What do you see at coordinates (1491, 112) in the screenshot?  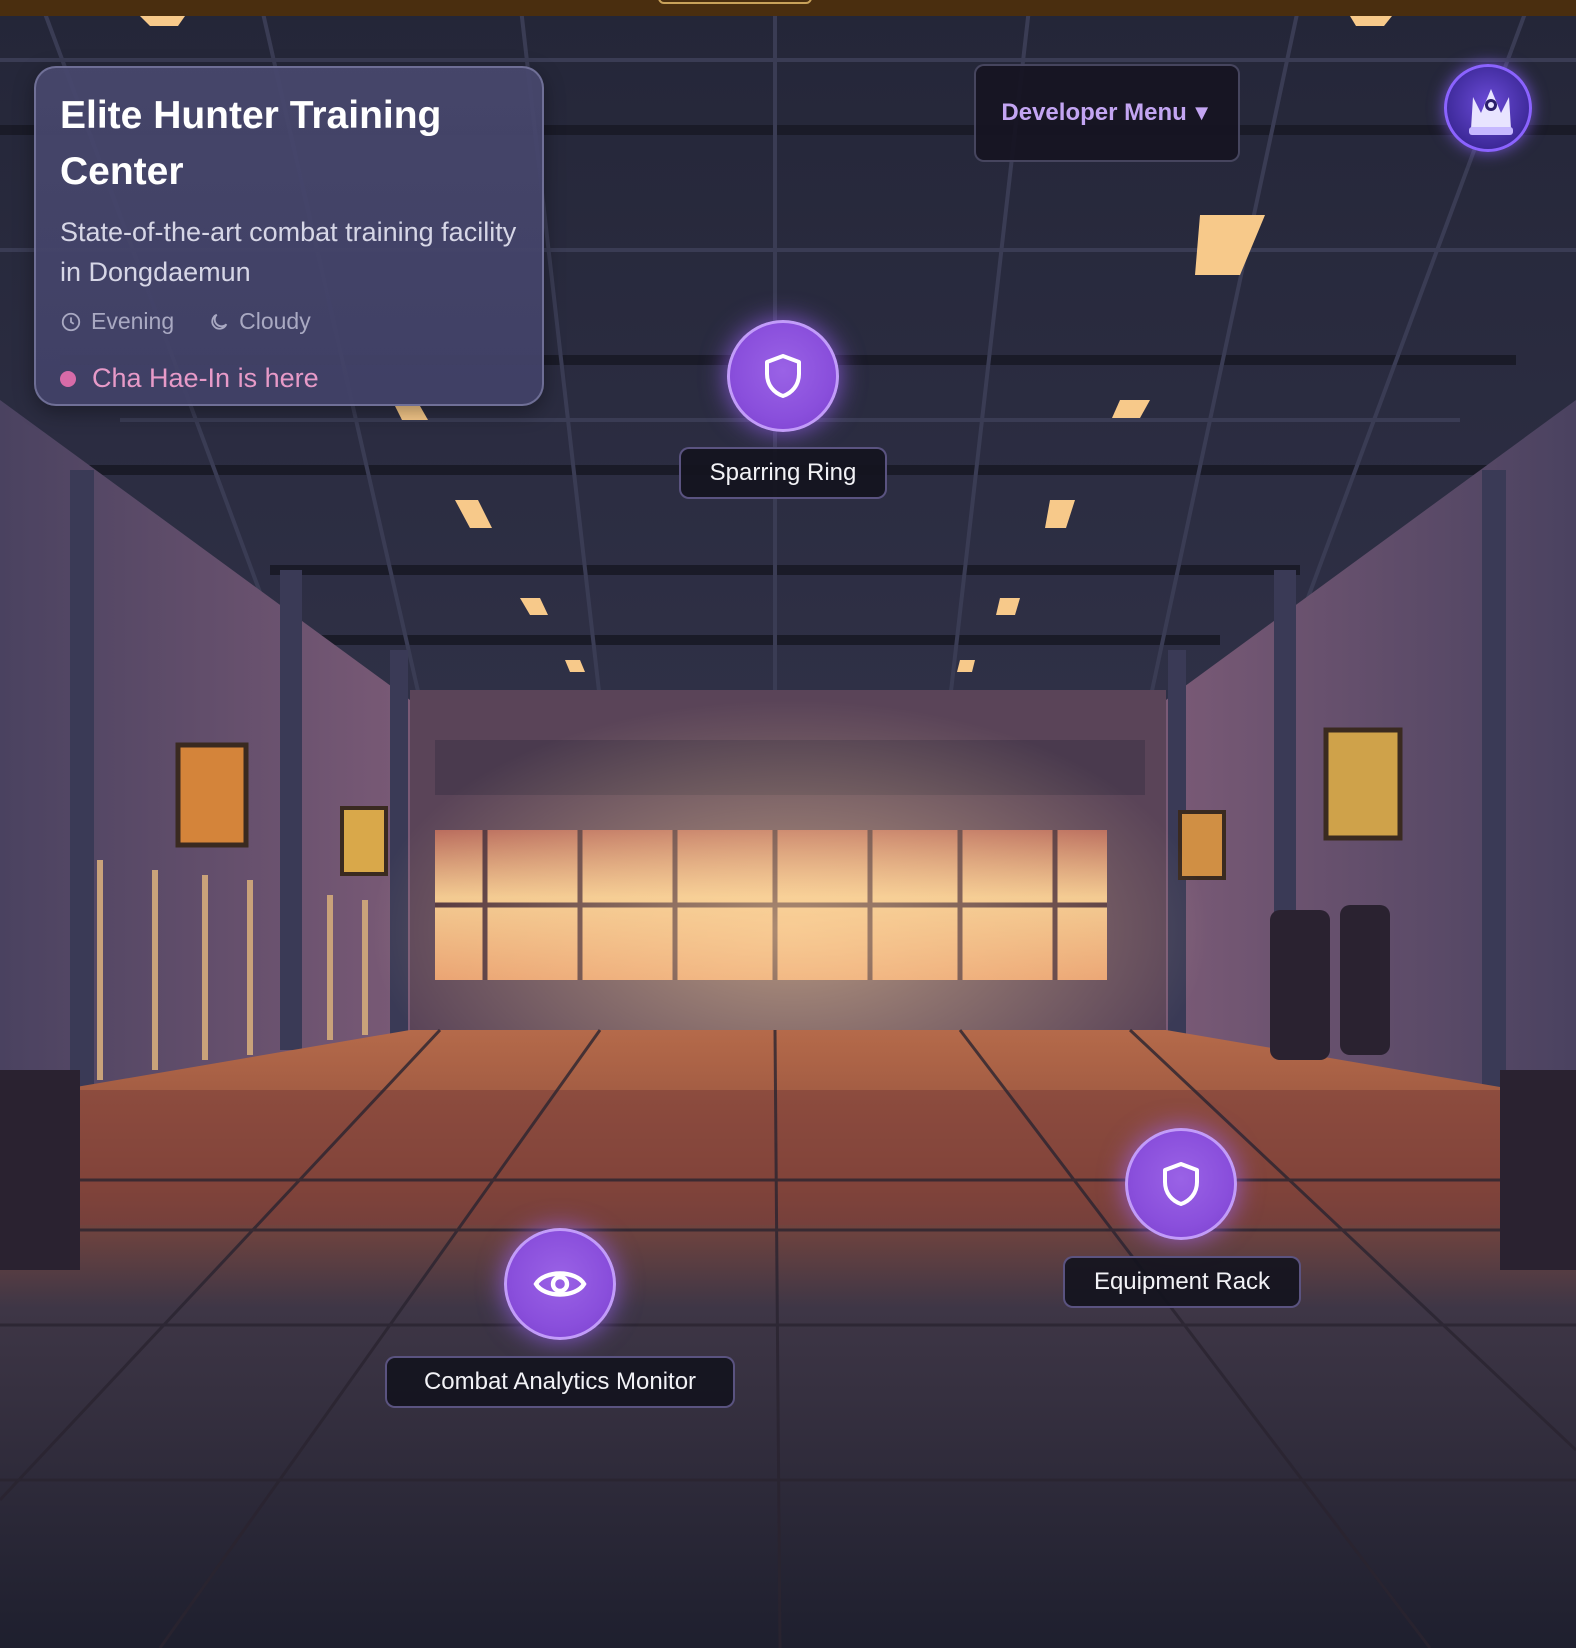 I see `crown-icon` at bounding box center [1491, 112].